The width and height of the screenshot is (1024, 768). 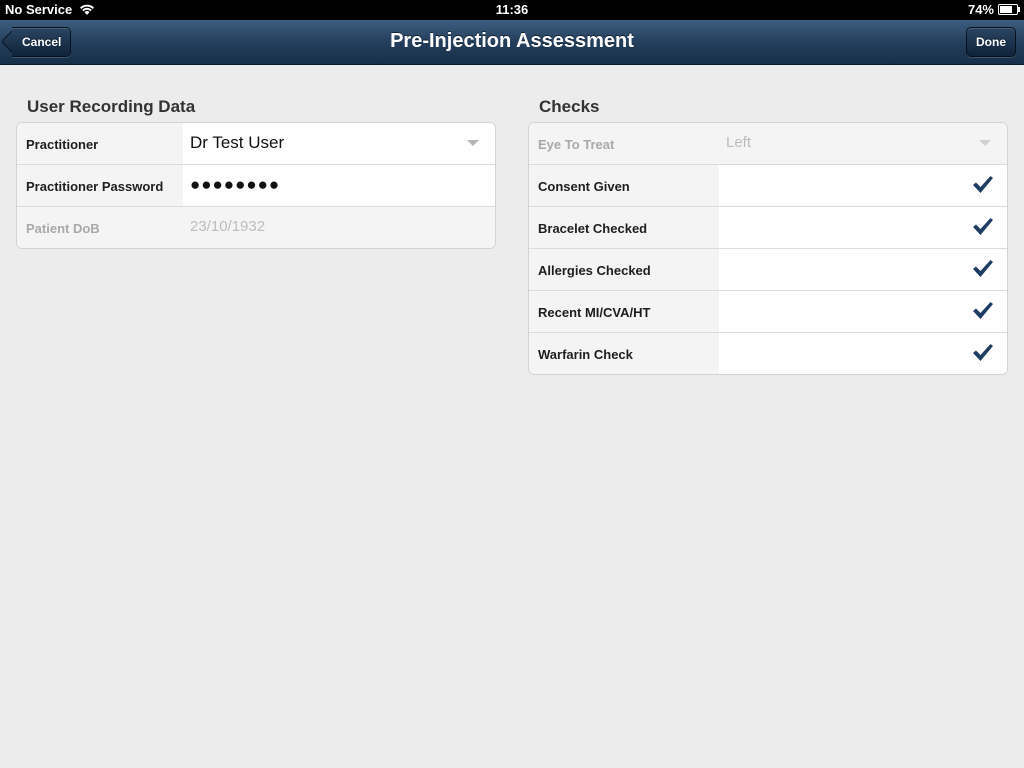 I want to click on done-button: Done, so click(x=991, y=42).